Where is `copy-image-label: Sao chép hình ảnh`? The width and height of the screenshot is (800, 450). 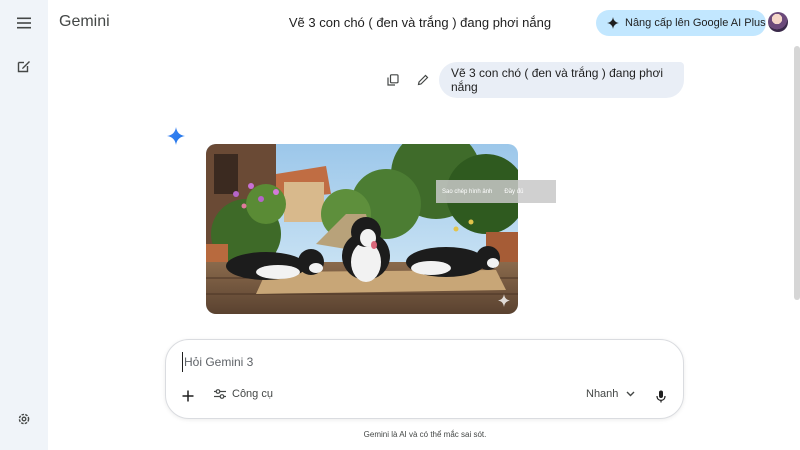 copy-image-label: Sao chép hình ảnh is located at coordinates (467, 192).